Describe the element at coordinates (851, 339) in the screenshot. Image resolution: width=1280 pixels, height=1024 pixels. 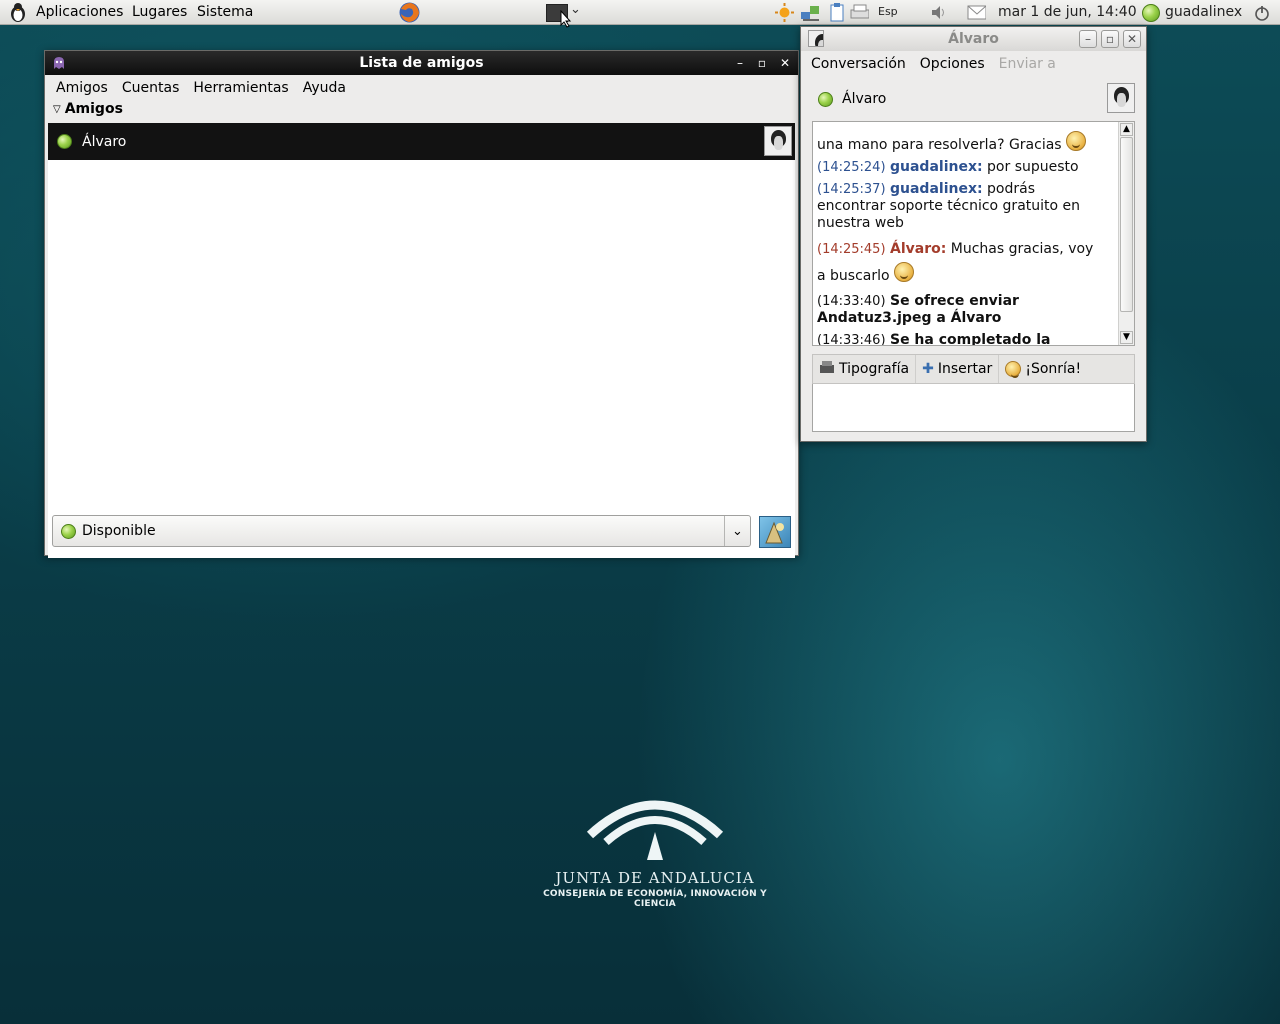
I see `message-time: (14:33:46)` at that location.